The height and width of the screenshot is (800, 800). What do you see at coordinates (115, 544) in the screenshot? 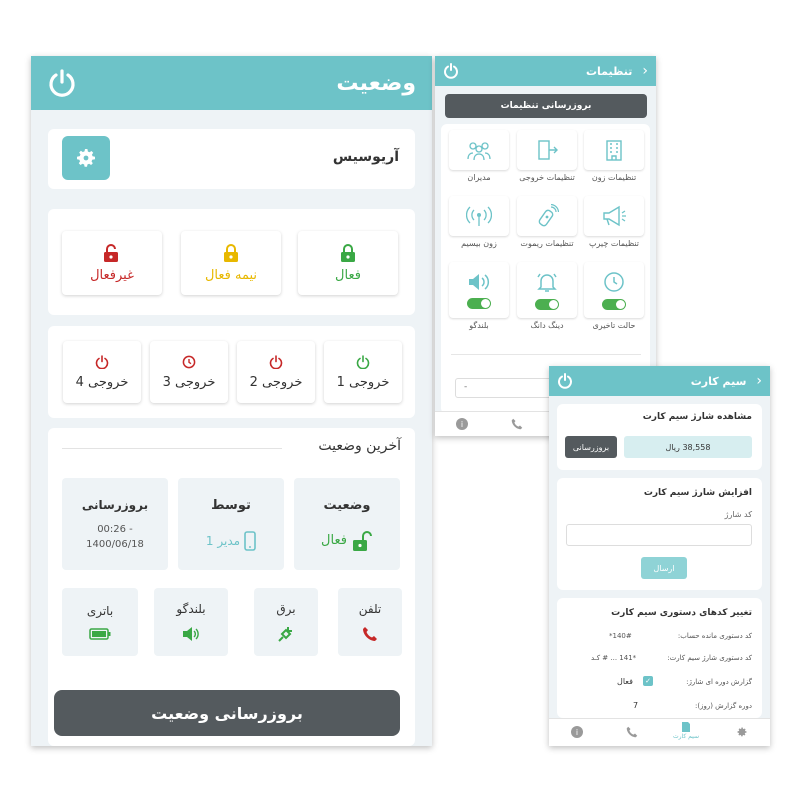
I see `update-date-value: 1400/06/18` at bounding box center [115, 544].